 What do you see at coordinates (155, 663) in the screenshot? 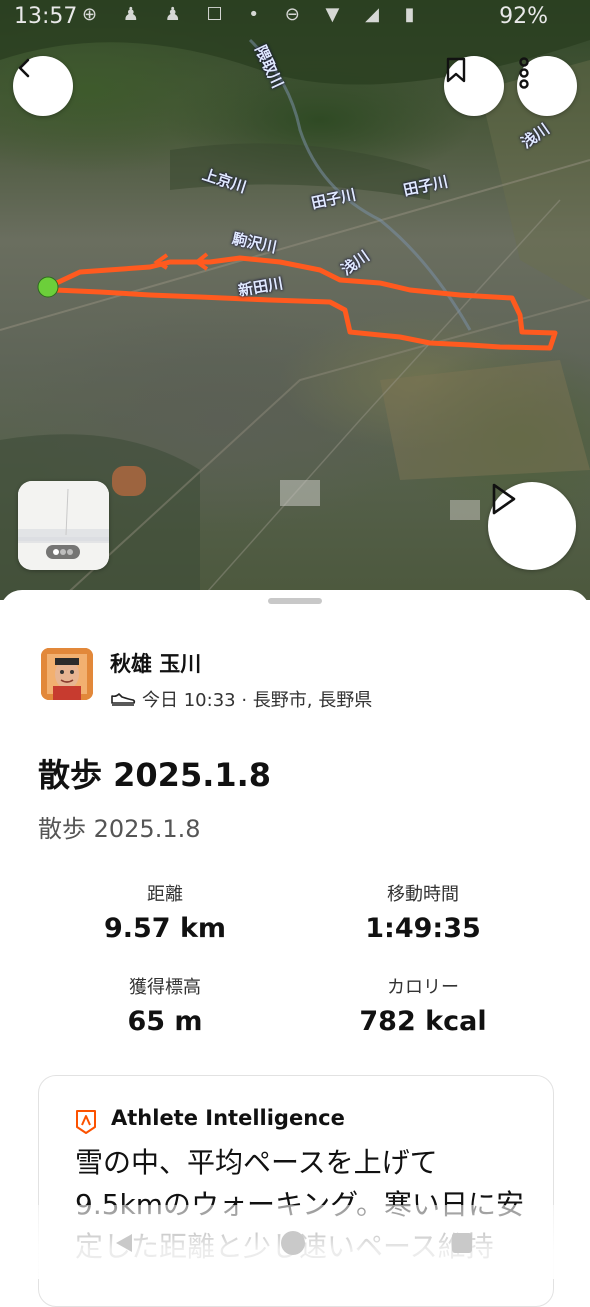
I see `athlete-name: 秋雄 玉川` at bounding box center [155, 663].